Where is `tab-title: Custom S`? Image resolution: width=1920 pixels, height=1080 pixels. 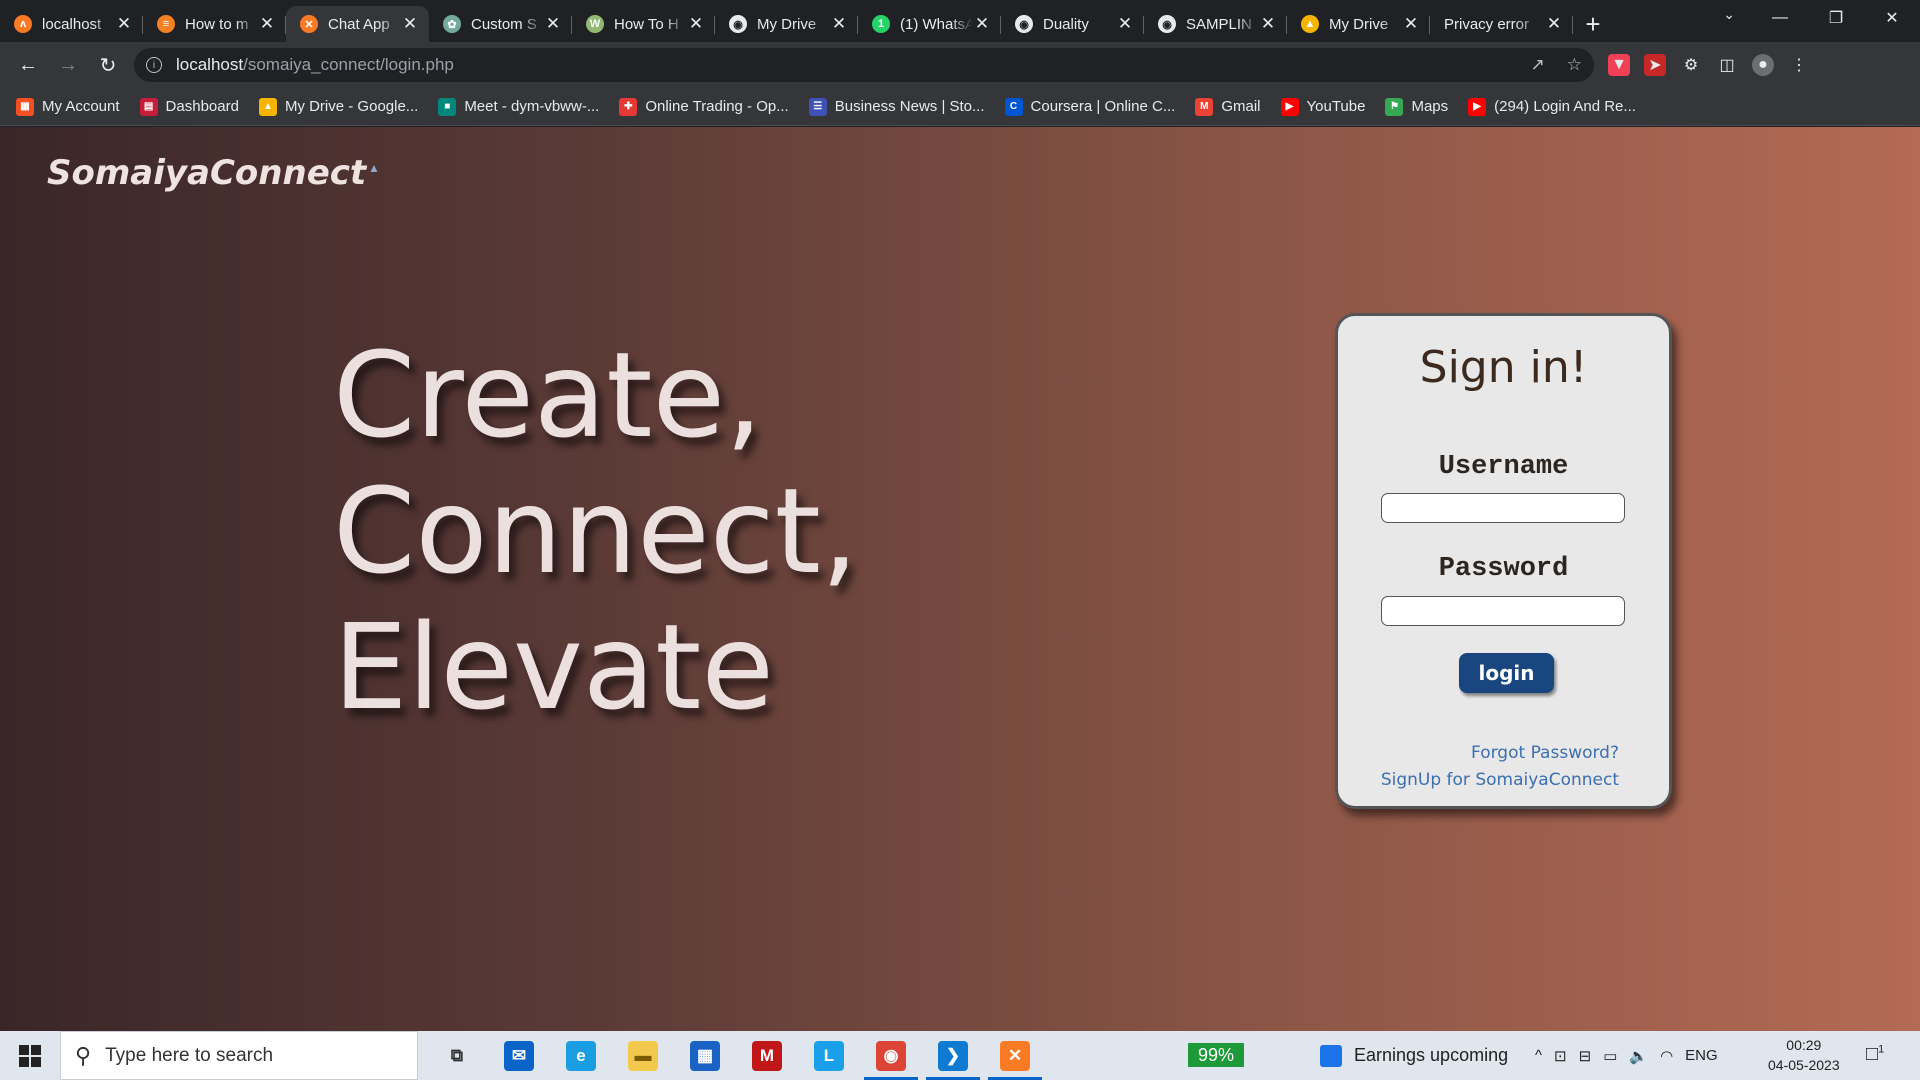 tab-title: Custom S is located at coordinates (504, 24).